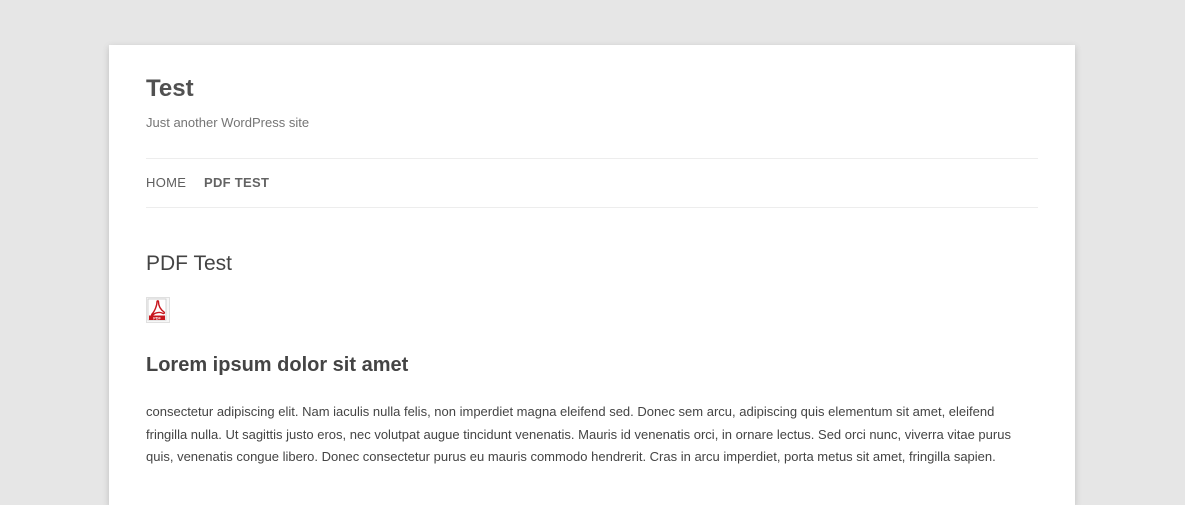  I want to click on entry-title: PDF Test, so click(189, 263).